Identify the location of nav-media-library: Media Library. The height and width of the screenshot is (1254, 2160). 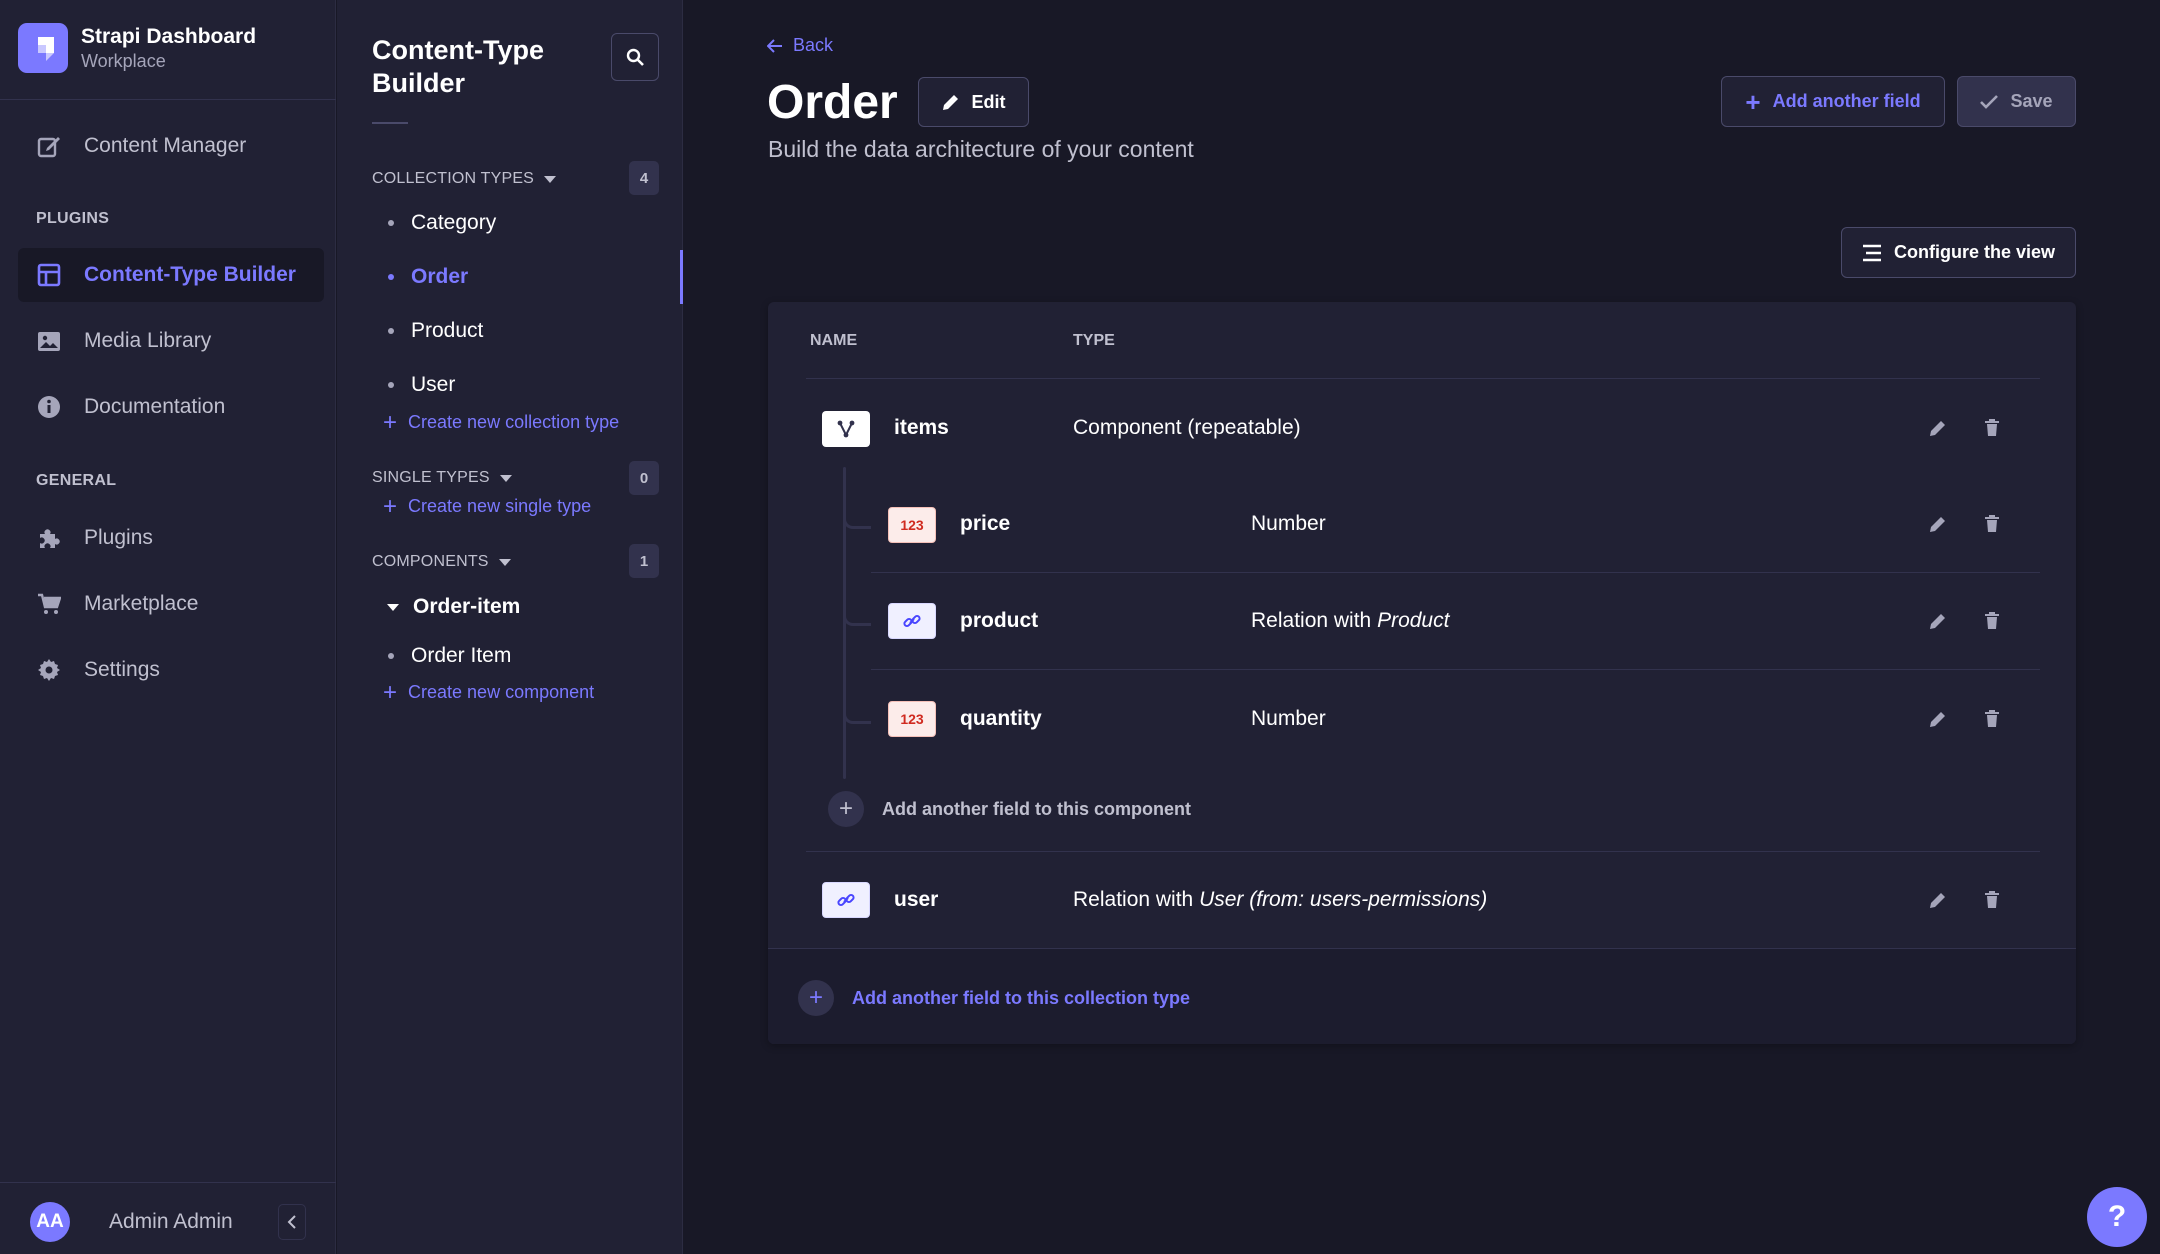
(171, 341).